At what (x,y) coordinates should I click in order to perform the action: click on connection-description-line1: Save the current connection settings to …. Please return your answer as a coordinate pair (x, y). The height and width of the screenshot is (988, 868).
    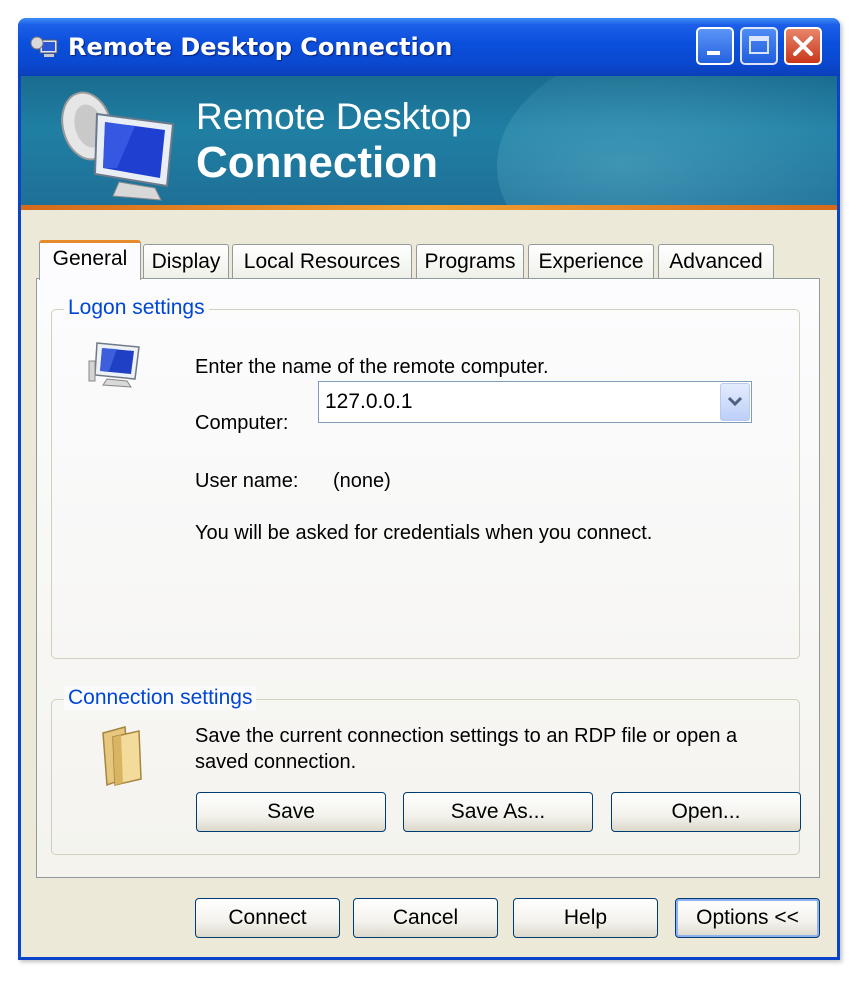
    Looking at the image, I should click on (466, 736).